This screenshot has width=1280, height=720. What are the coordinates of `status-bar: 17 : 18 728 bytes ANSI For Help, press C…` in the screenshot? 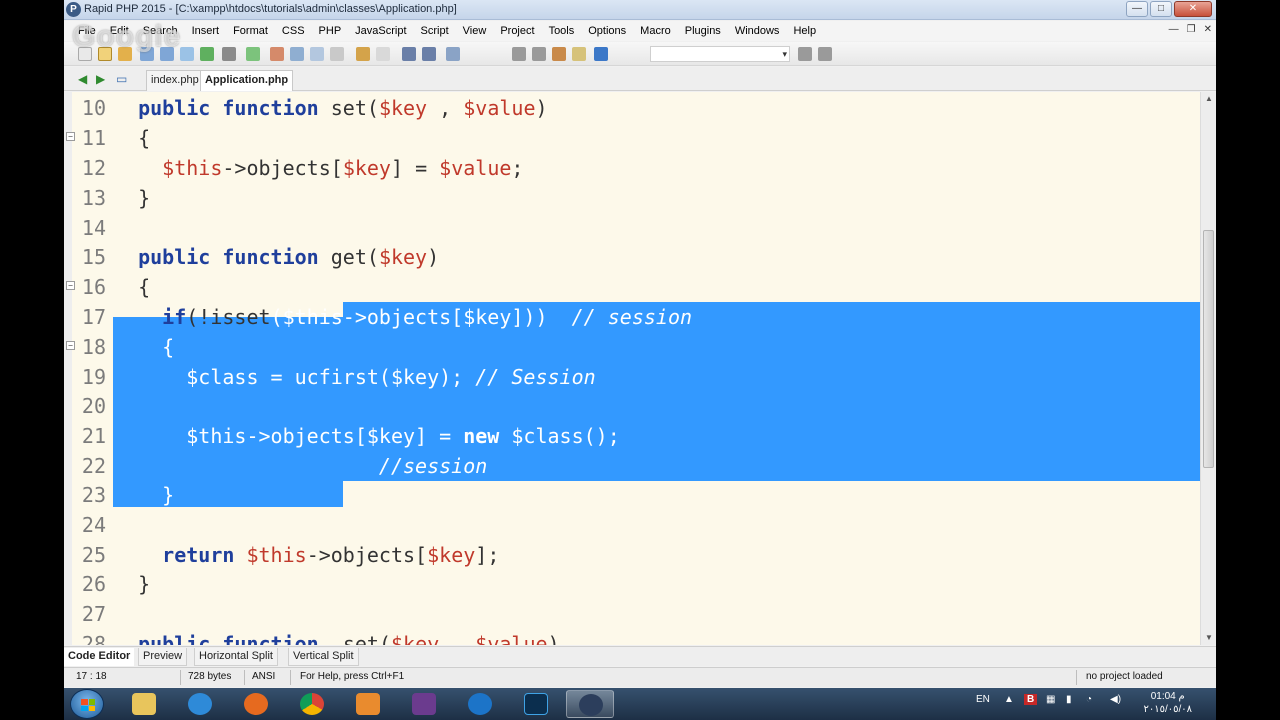 It's located at (640, 677).